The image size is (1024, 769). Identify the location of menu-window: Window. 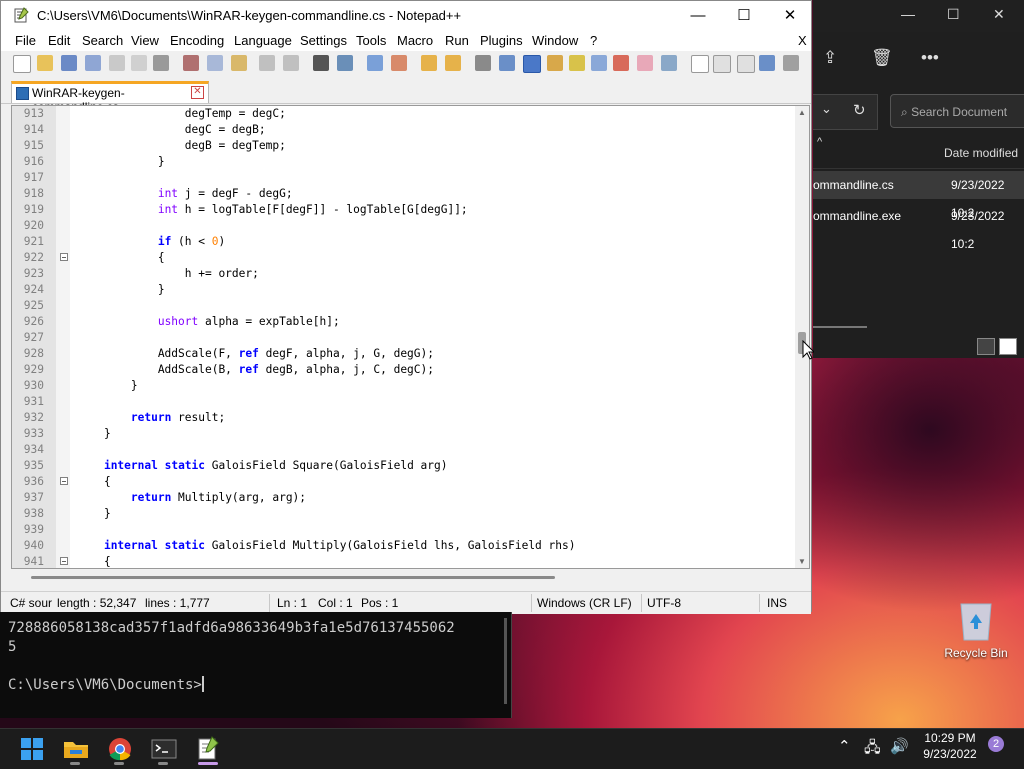
(555, 40).